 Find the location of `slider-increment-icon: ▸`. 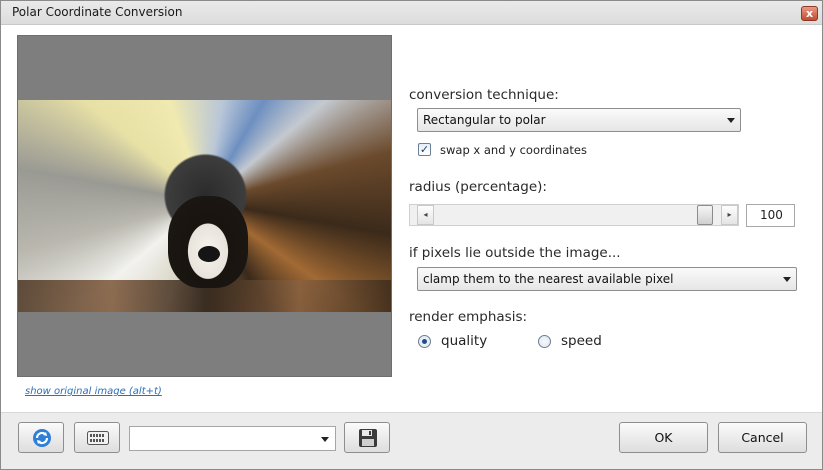

slider-increment-icon: ▸ is located at coordinates (729, 215).